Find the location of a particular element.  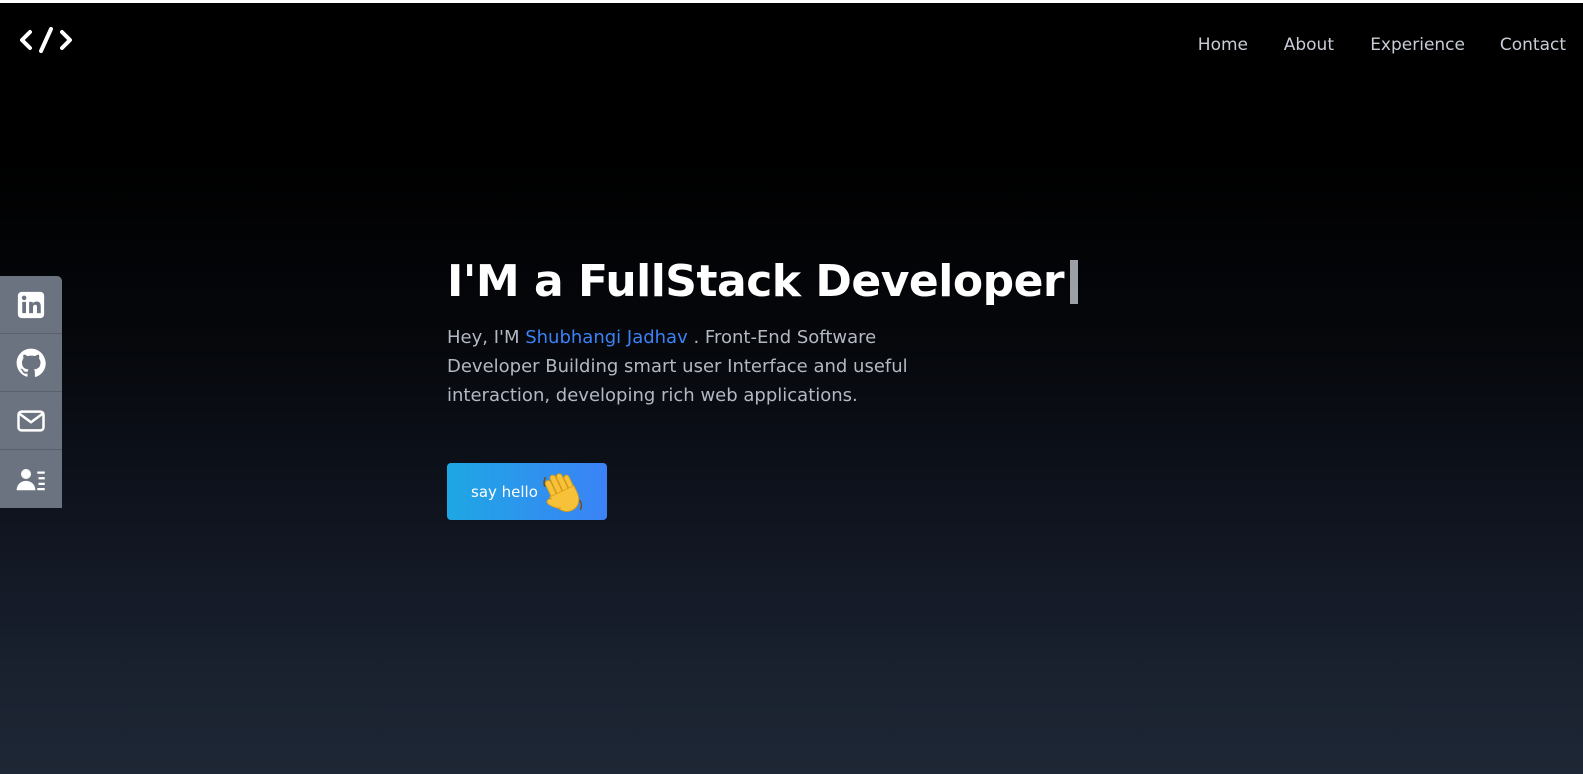

contact-card-icon is located at coordinates (30, 480).